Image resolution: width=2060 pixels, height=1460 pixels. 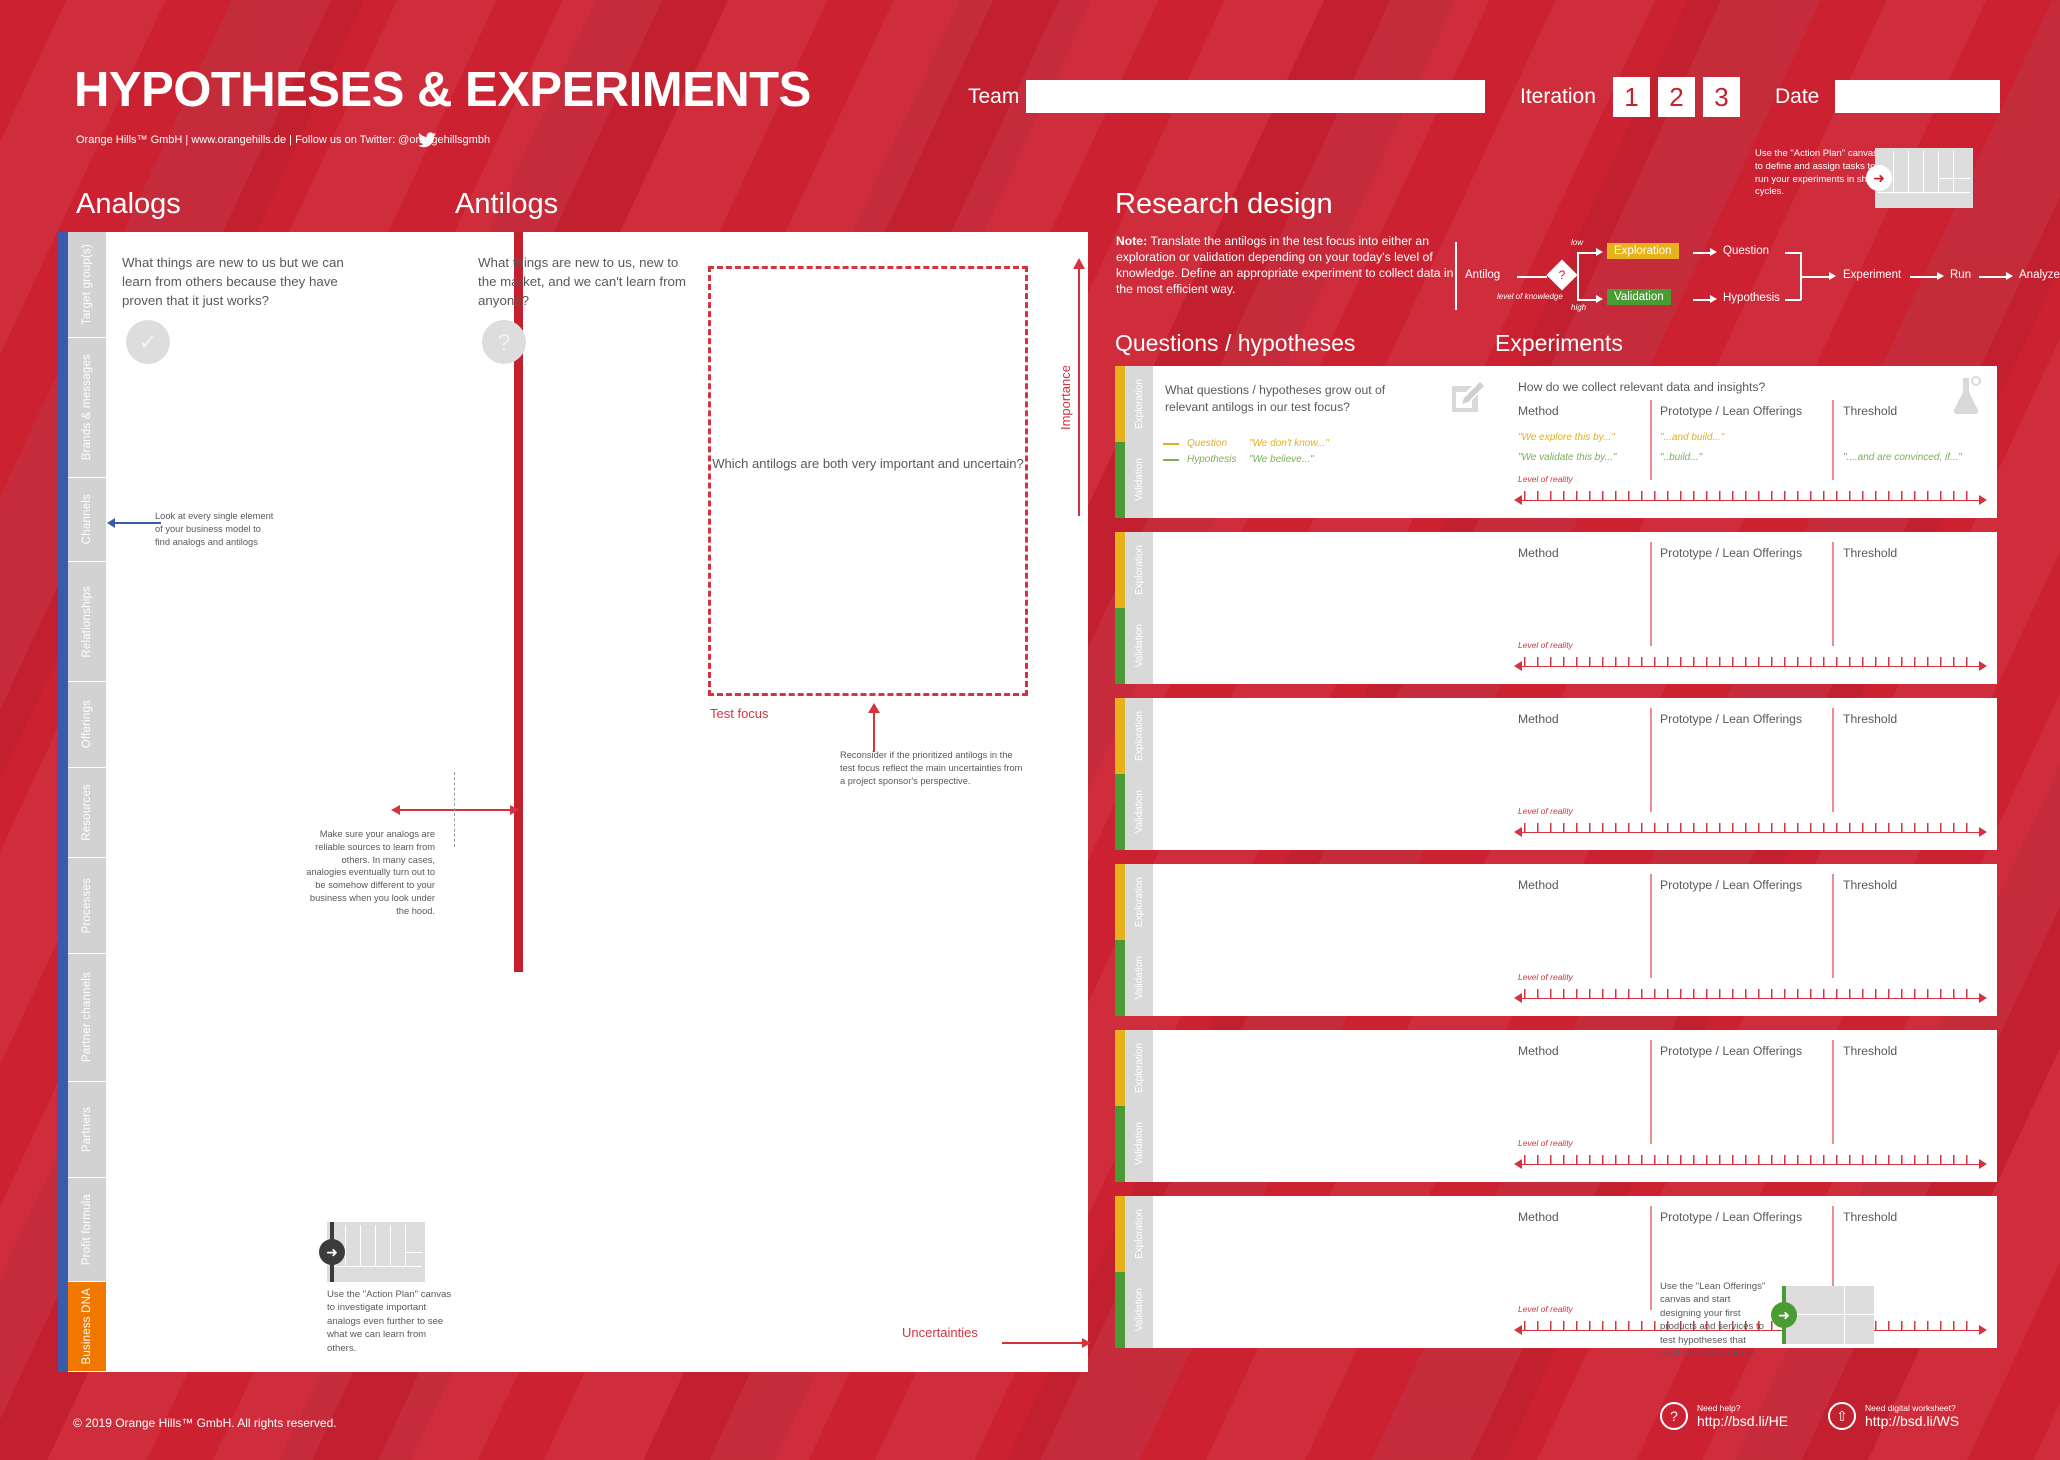 I want to click on test-focus-label: Test focus, so click(x=739, y=713).